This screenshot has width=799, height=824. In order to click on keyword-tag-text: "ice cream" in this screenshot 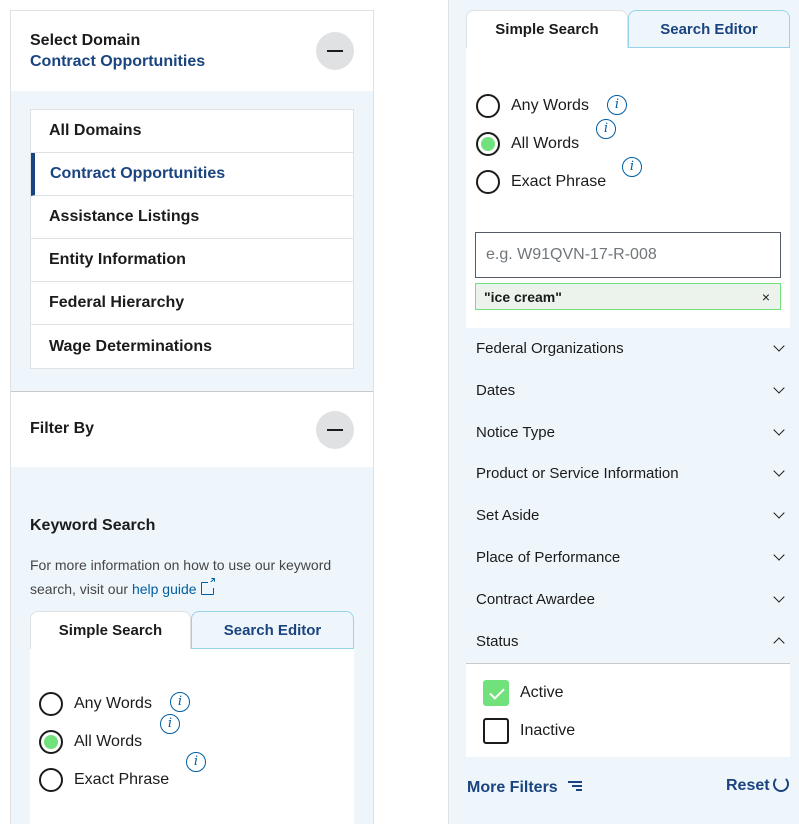, I will do `click(523, 296)`.